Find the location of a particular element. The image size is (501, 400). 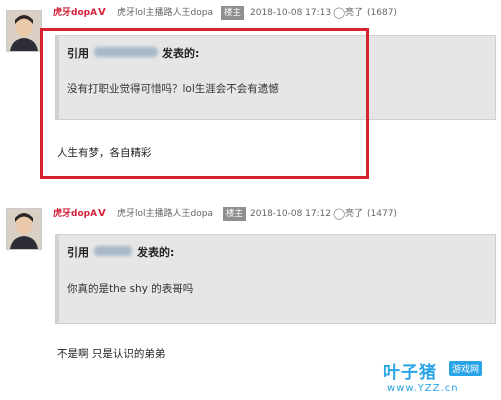

timestamp: 2018-10-08 17:12 is located at coordinates (291, 214).